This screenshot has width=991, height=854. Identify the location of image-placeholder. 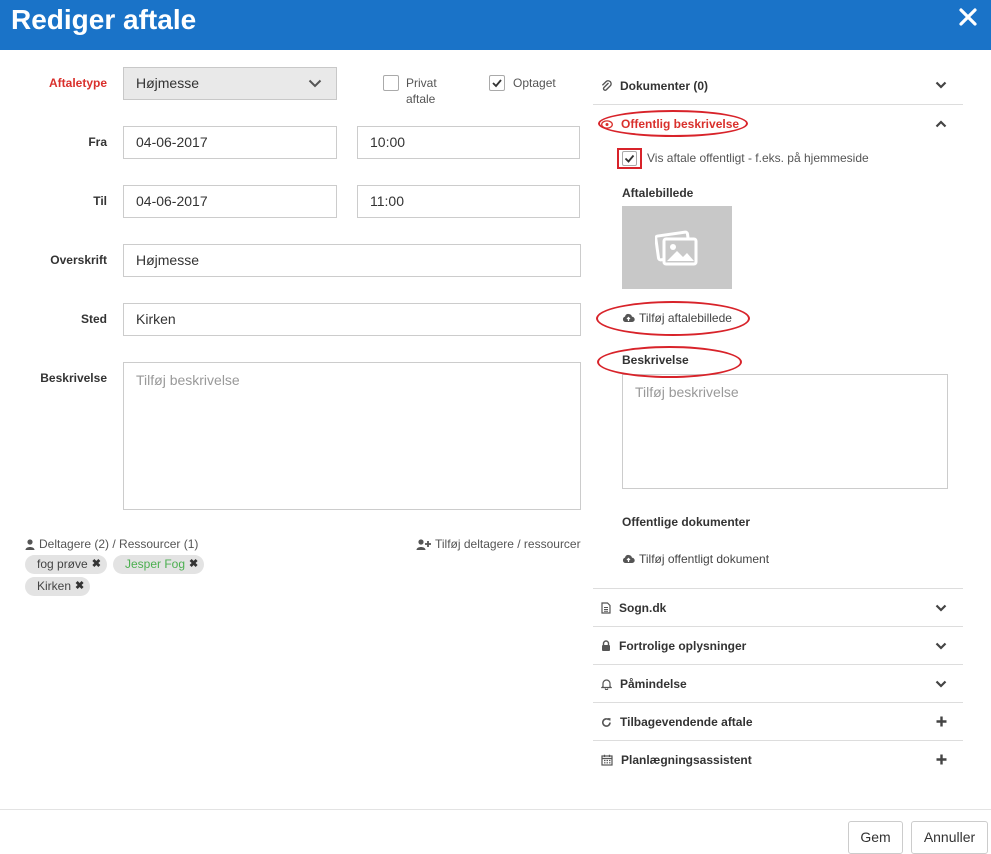
(677, 247).